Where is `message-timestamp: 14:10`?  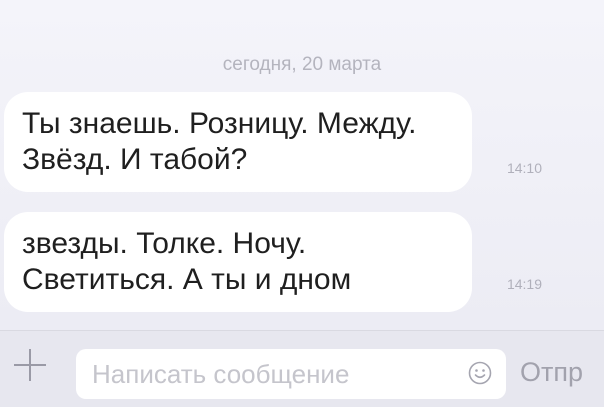
message-timestamp: 14:10 is located at coordinates (524, 168).